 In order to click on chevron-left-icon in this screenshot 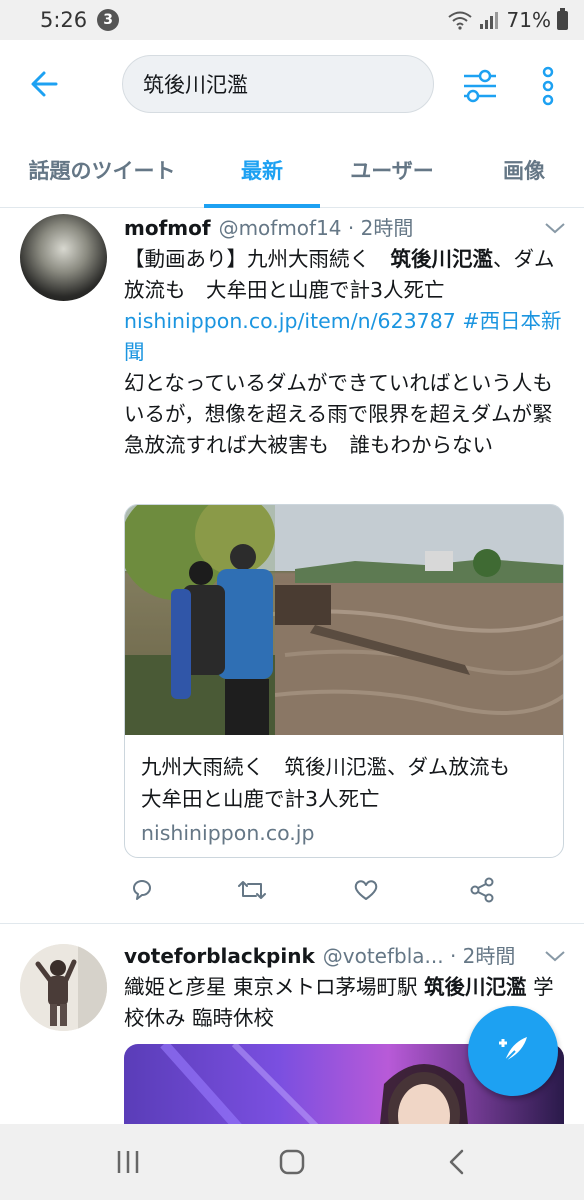, I will do `click(456, 1162)`.